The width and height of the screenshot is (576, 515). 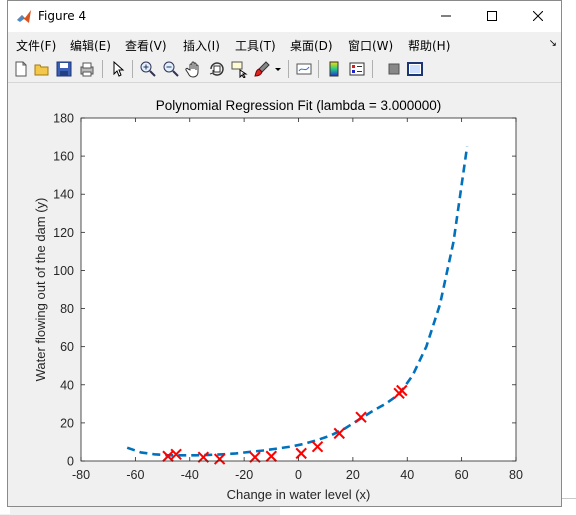 I want to click on data-cursor-icon, so click(x=239, y=69).